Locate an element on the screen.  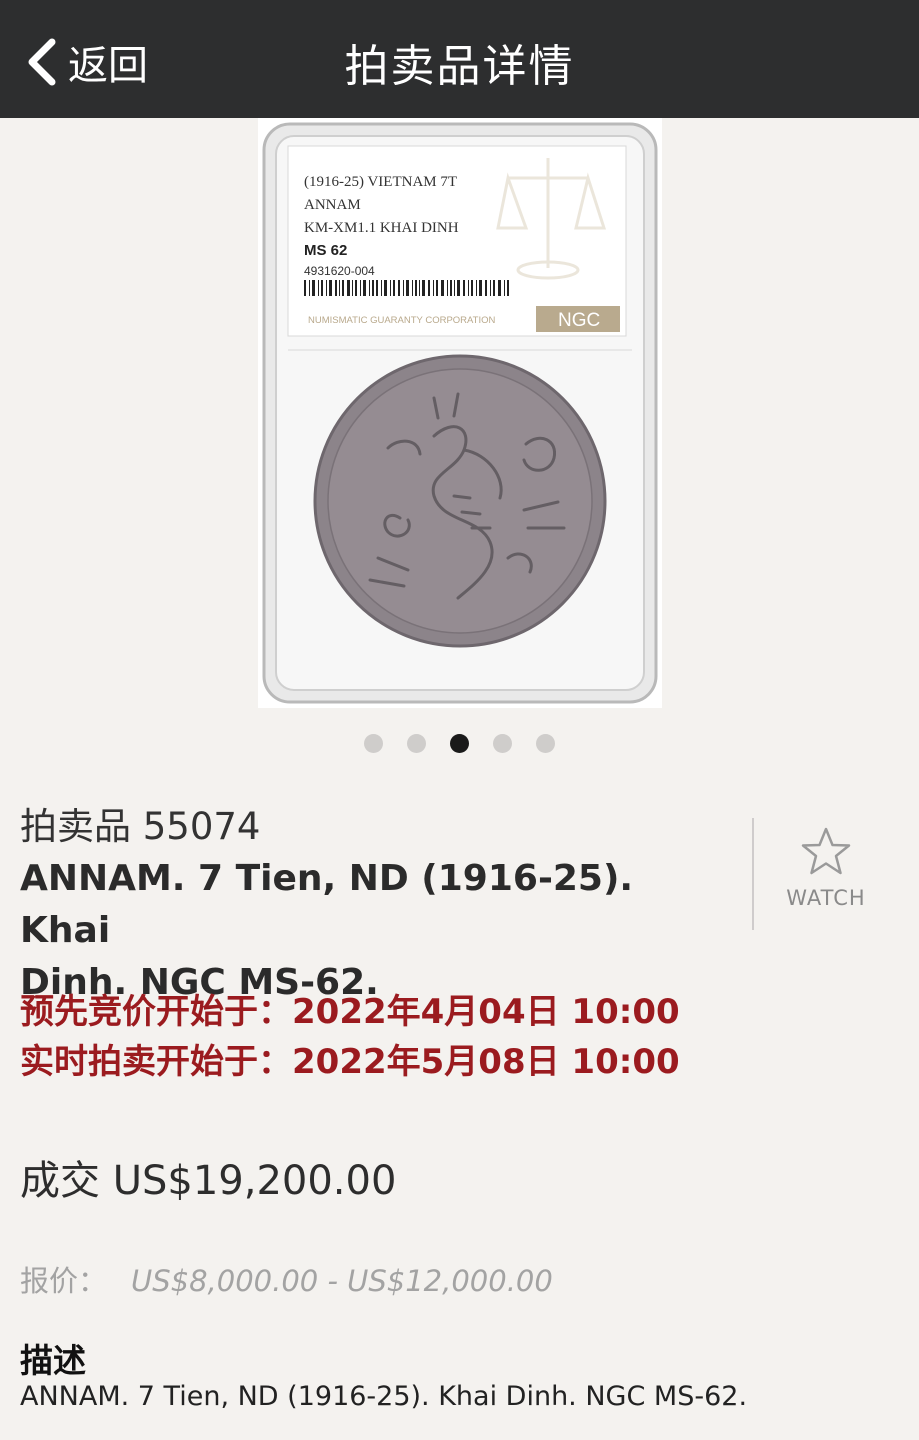
slab-line-2: ANNAM is located at coordinates (332, 205).